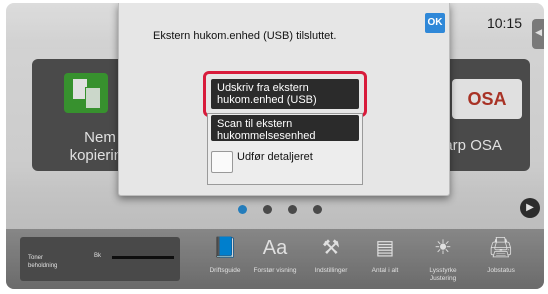  I want to click on ok-button: OK, so click(435, 23).